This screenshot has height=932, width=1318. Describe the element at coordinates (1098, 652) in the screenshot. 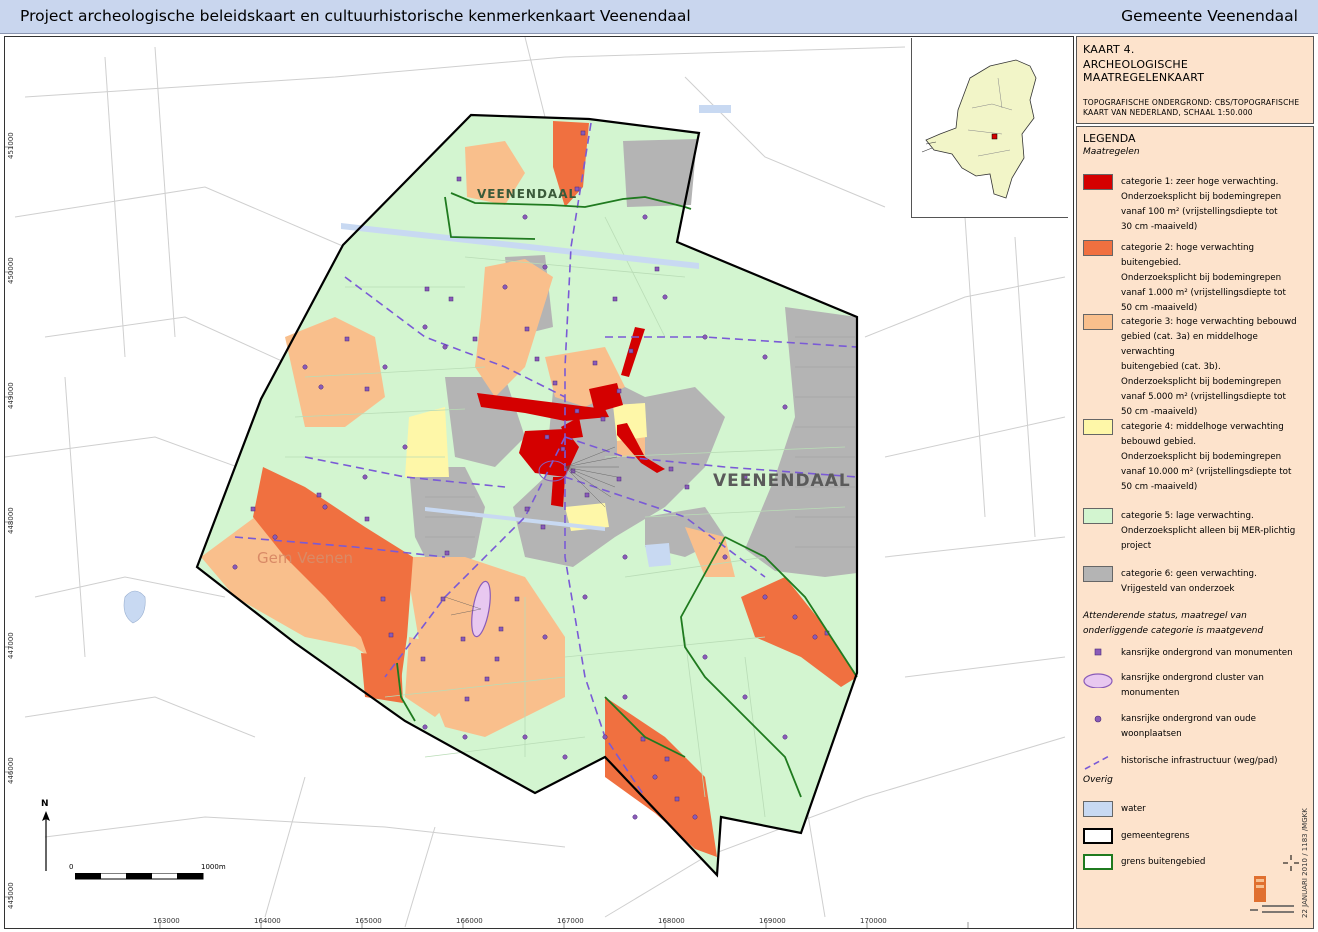

I see `monument-square-icon` at that location.